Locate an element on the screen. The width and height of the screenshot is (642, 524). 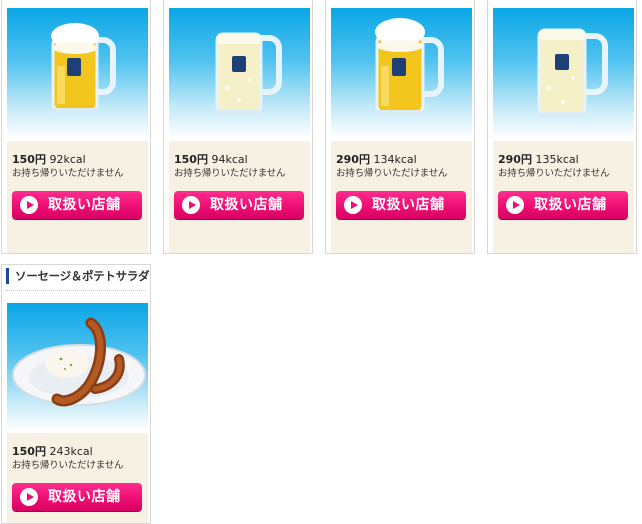
price-label: 150円 92kcal is located at coordinates (49, 159).